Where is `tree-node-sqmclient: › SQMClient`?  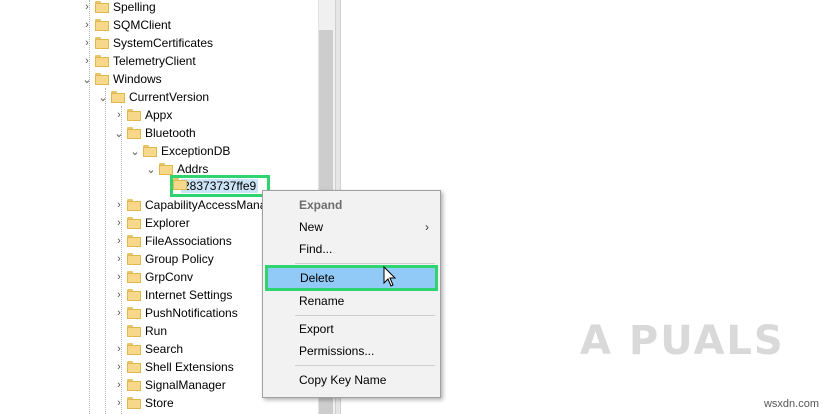
tree-node-sqmclient: › SQMClient is located at coordinates (126, 25).